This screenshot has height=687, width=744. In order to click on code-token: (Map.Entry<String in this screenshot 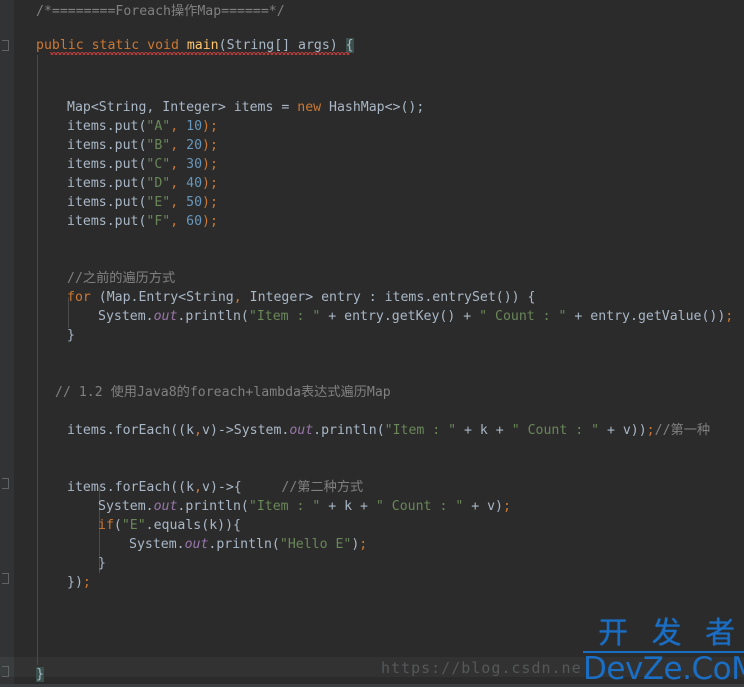, I will do `click(166, 297)`.